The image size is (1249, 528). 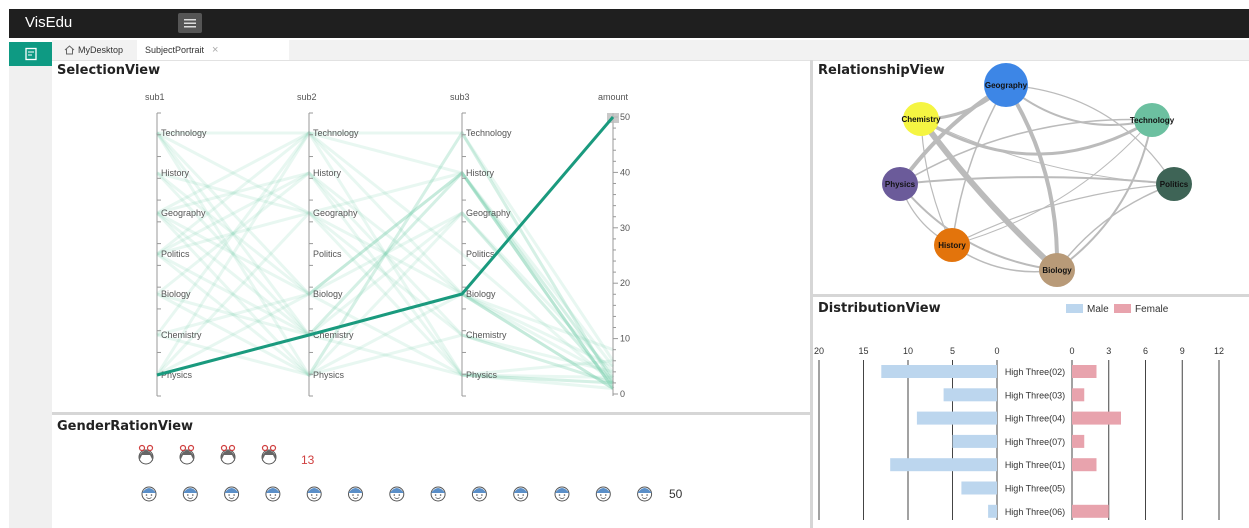 I want to click on gender-icons, so click(x=395, y=473).